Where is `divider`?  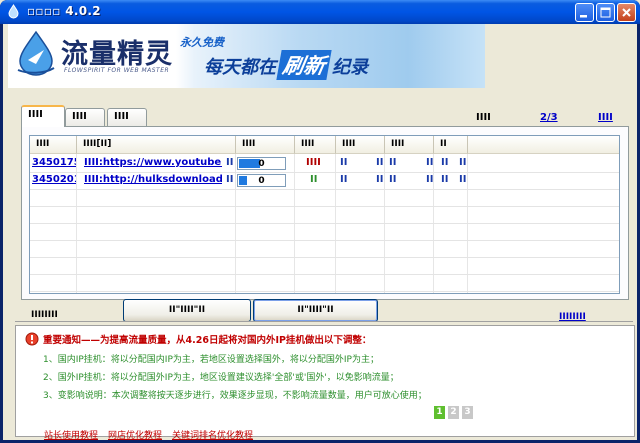
divider is located at coordinates (324, 321).